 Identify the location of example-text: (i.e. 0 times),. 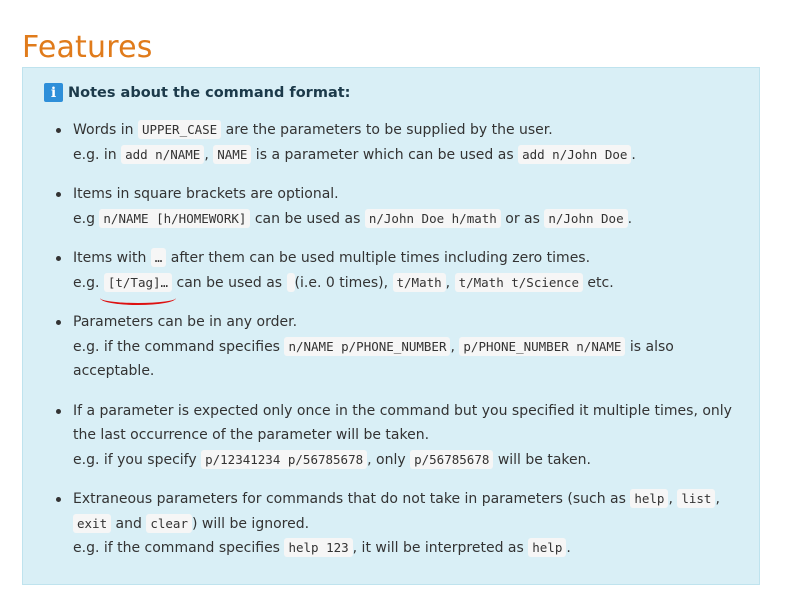
(343, 282).